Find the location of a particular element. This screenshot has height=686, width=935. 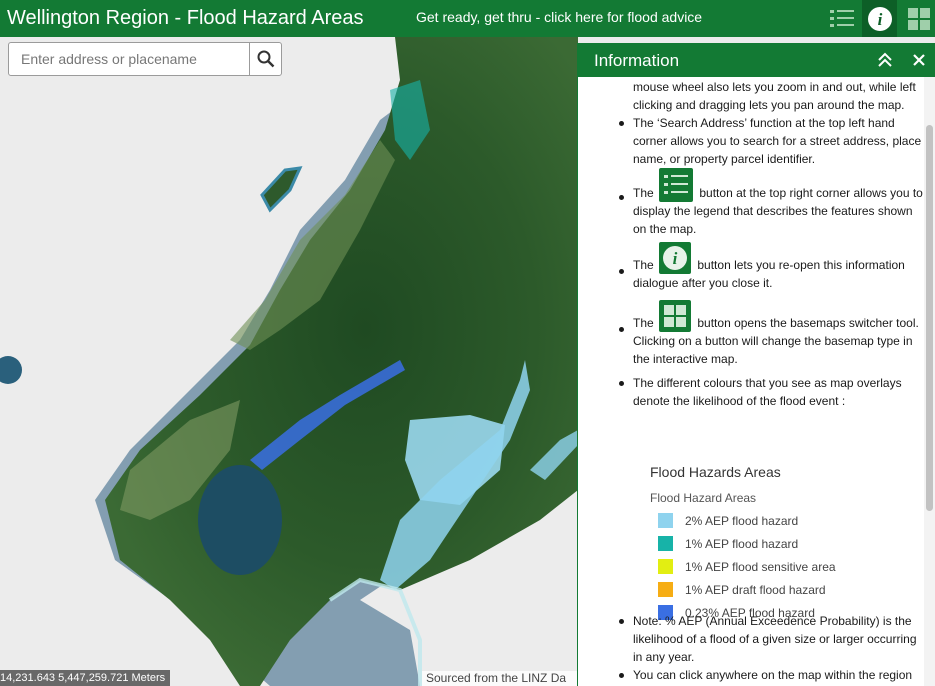

legend-label: 1% AEP flood hazard is located at coordinates (742, 544).